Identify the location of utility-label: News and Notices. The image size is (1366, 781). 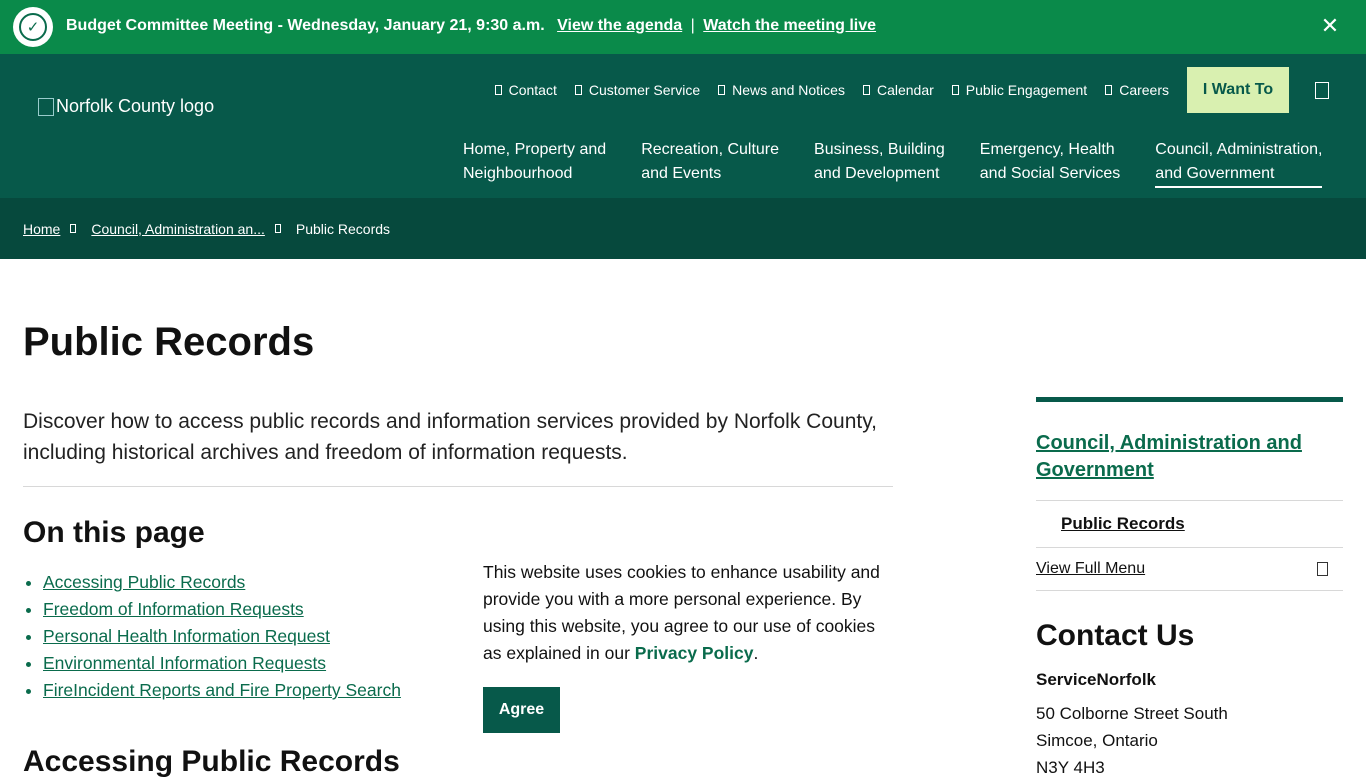
(788, 90).